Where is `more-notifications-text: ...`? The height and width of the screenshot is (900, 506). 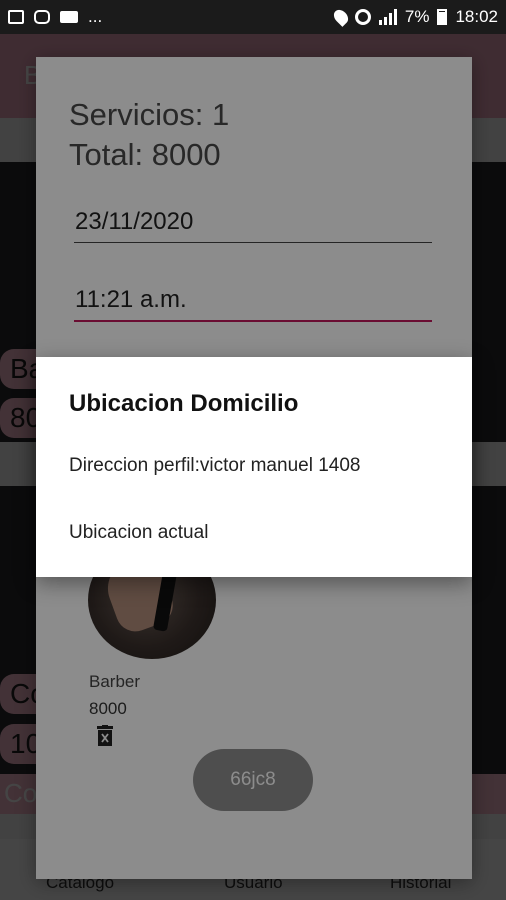 more-notifications-text: ... is located at coordinates (95, 16).